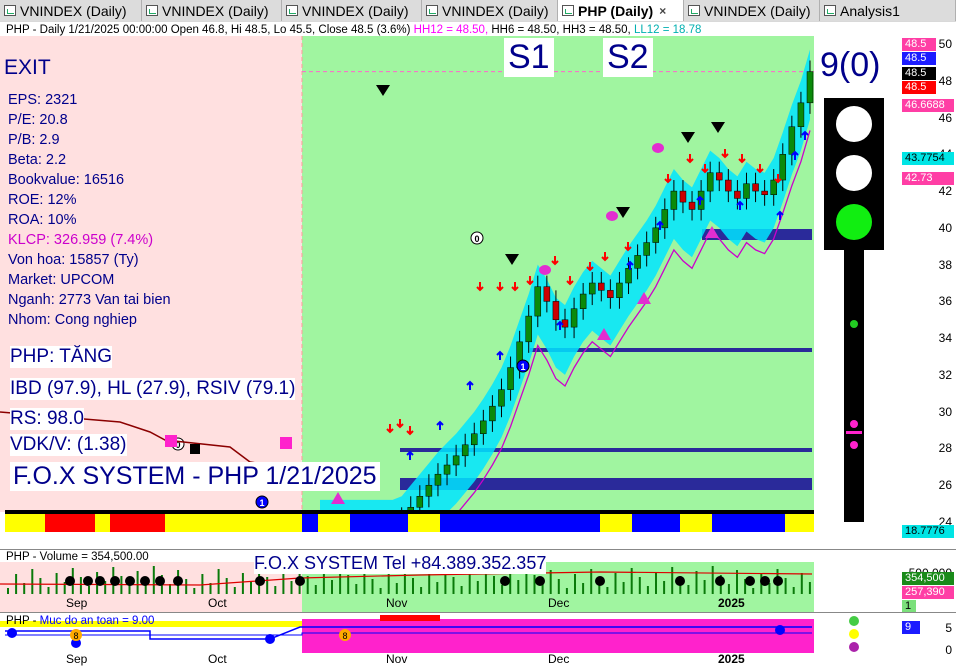 This screenshot has width=956, height=666. I want to click on ibd-label: IBD (97.9), HL (27.9), RSIV (79.1), so click(153, 389).